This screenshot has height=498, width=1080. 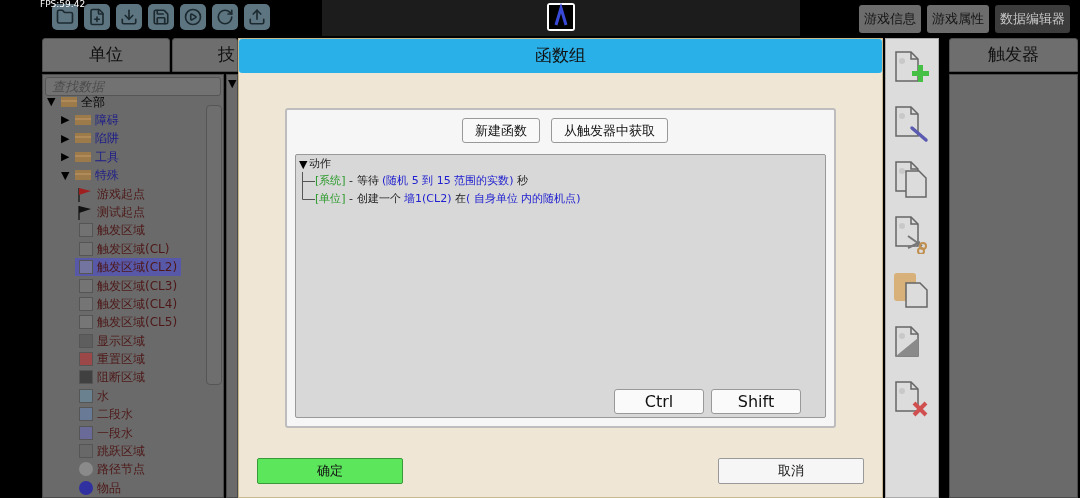 I want to click on tree-label: 游戏起点, so click(x=121, y=193).